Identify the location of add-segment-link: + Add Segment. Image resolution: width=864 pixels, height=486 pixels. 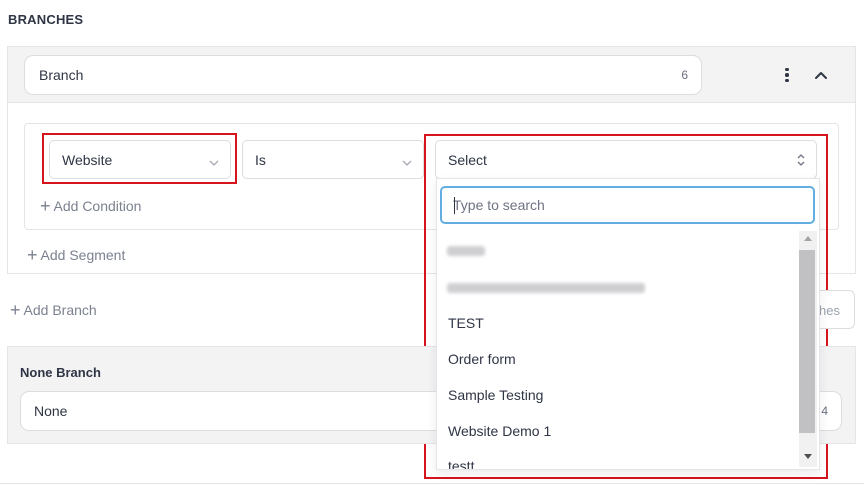
(76, 255).